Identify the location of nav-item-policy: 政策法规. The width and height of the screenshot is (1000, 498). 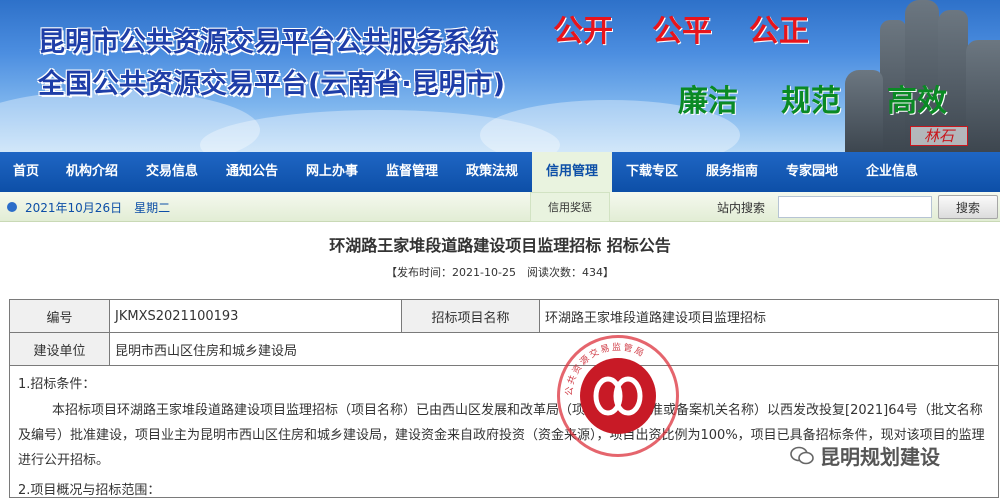
(492, 172).